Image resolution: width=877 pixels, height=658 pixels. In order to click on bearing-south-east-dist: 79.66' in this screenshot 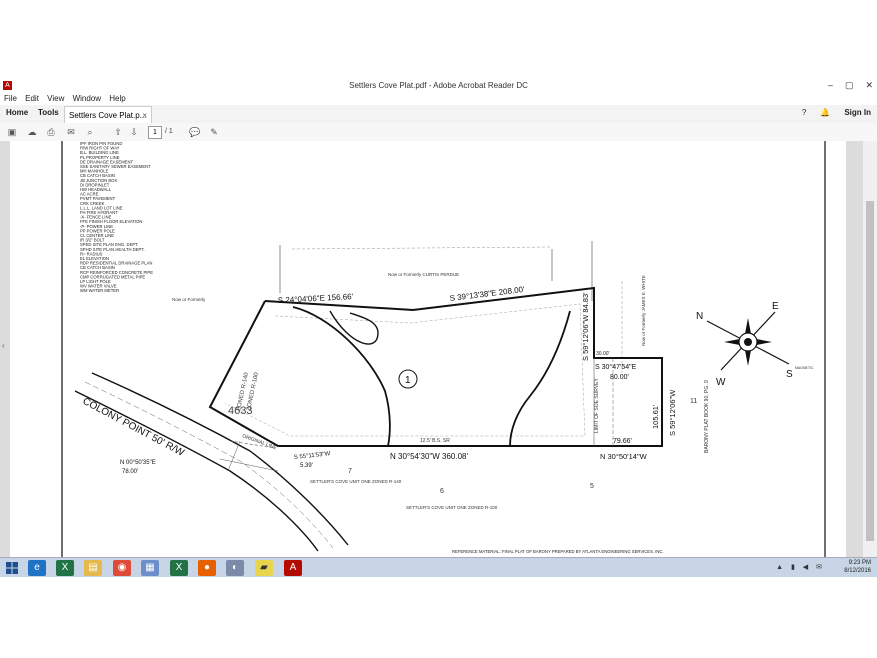, I will do `click(622, 441)`.